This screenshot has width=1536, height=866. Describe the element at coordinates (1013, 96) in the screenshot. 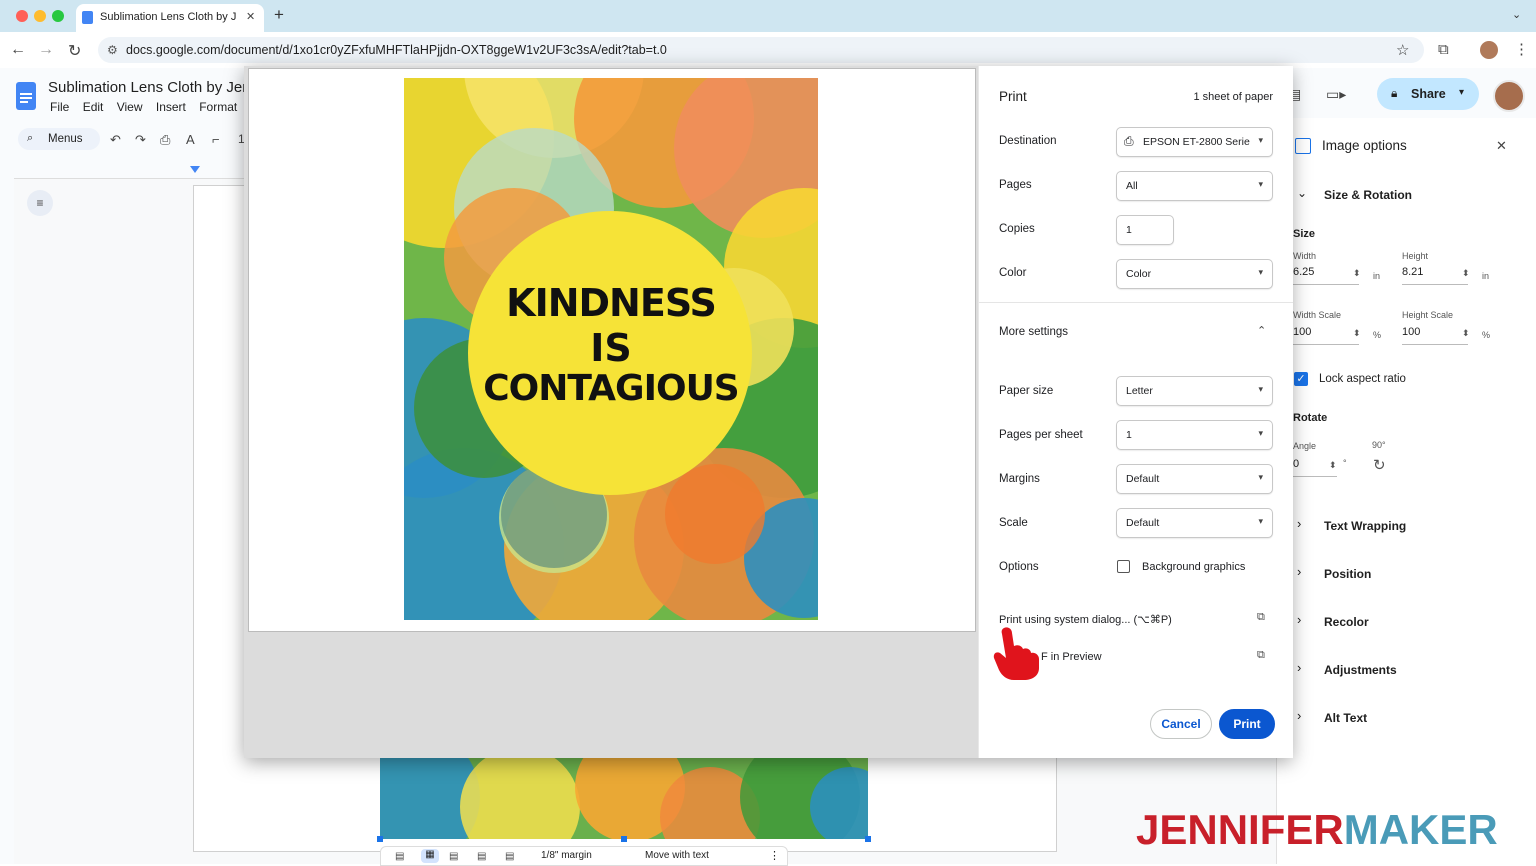

I see `print-title: Print` at that location.